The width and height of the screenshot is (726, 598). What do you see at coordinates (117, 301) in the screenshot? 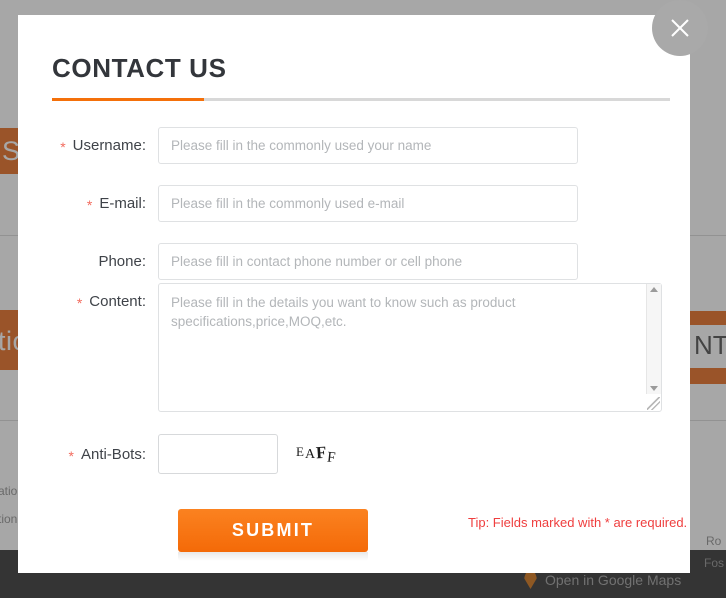
I see `content-label: Content:` at bounding box center [117, 301].